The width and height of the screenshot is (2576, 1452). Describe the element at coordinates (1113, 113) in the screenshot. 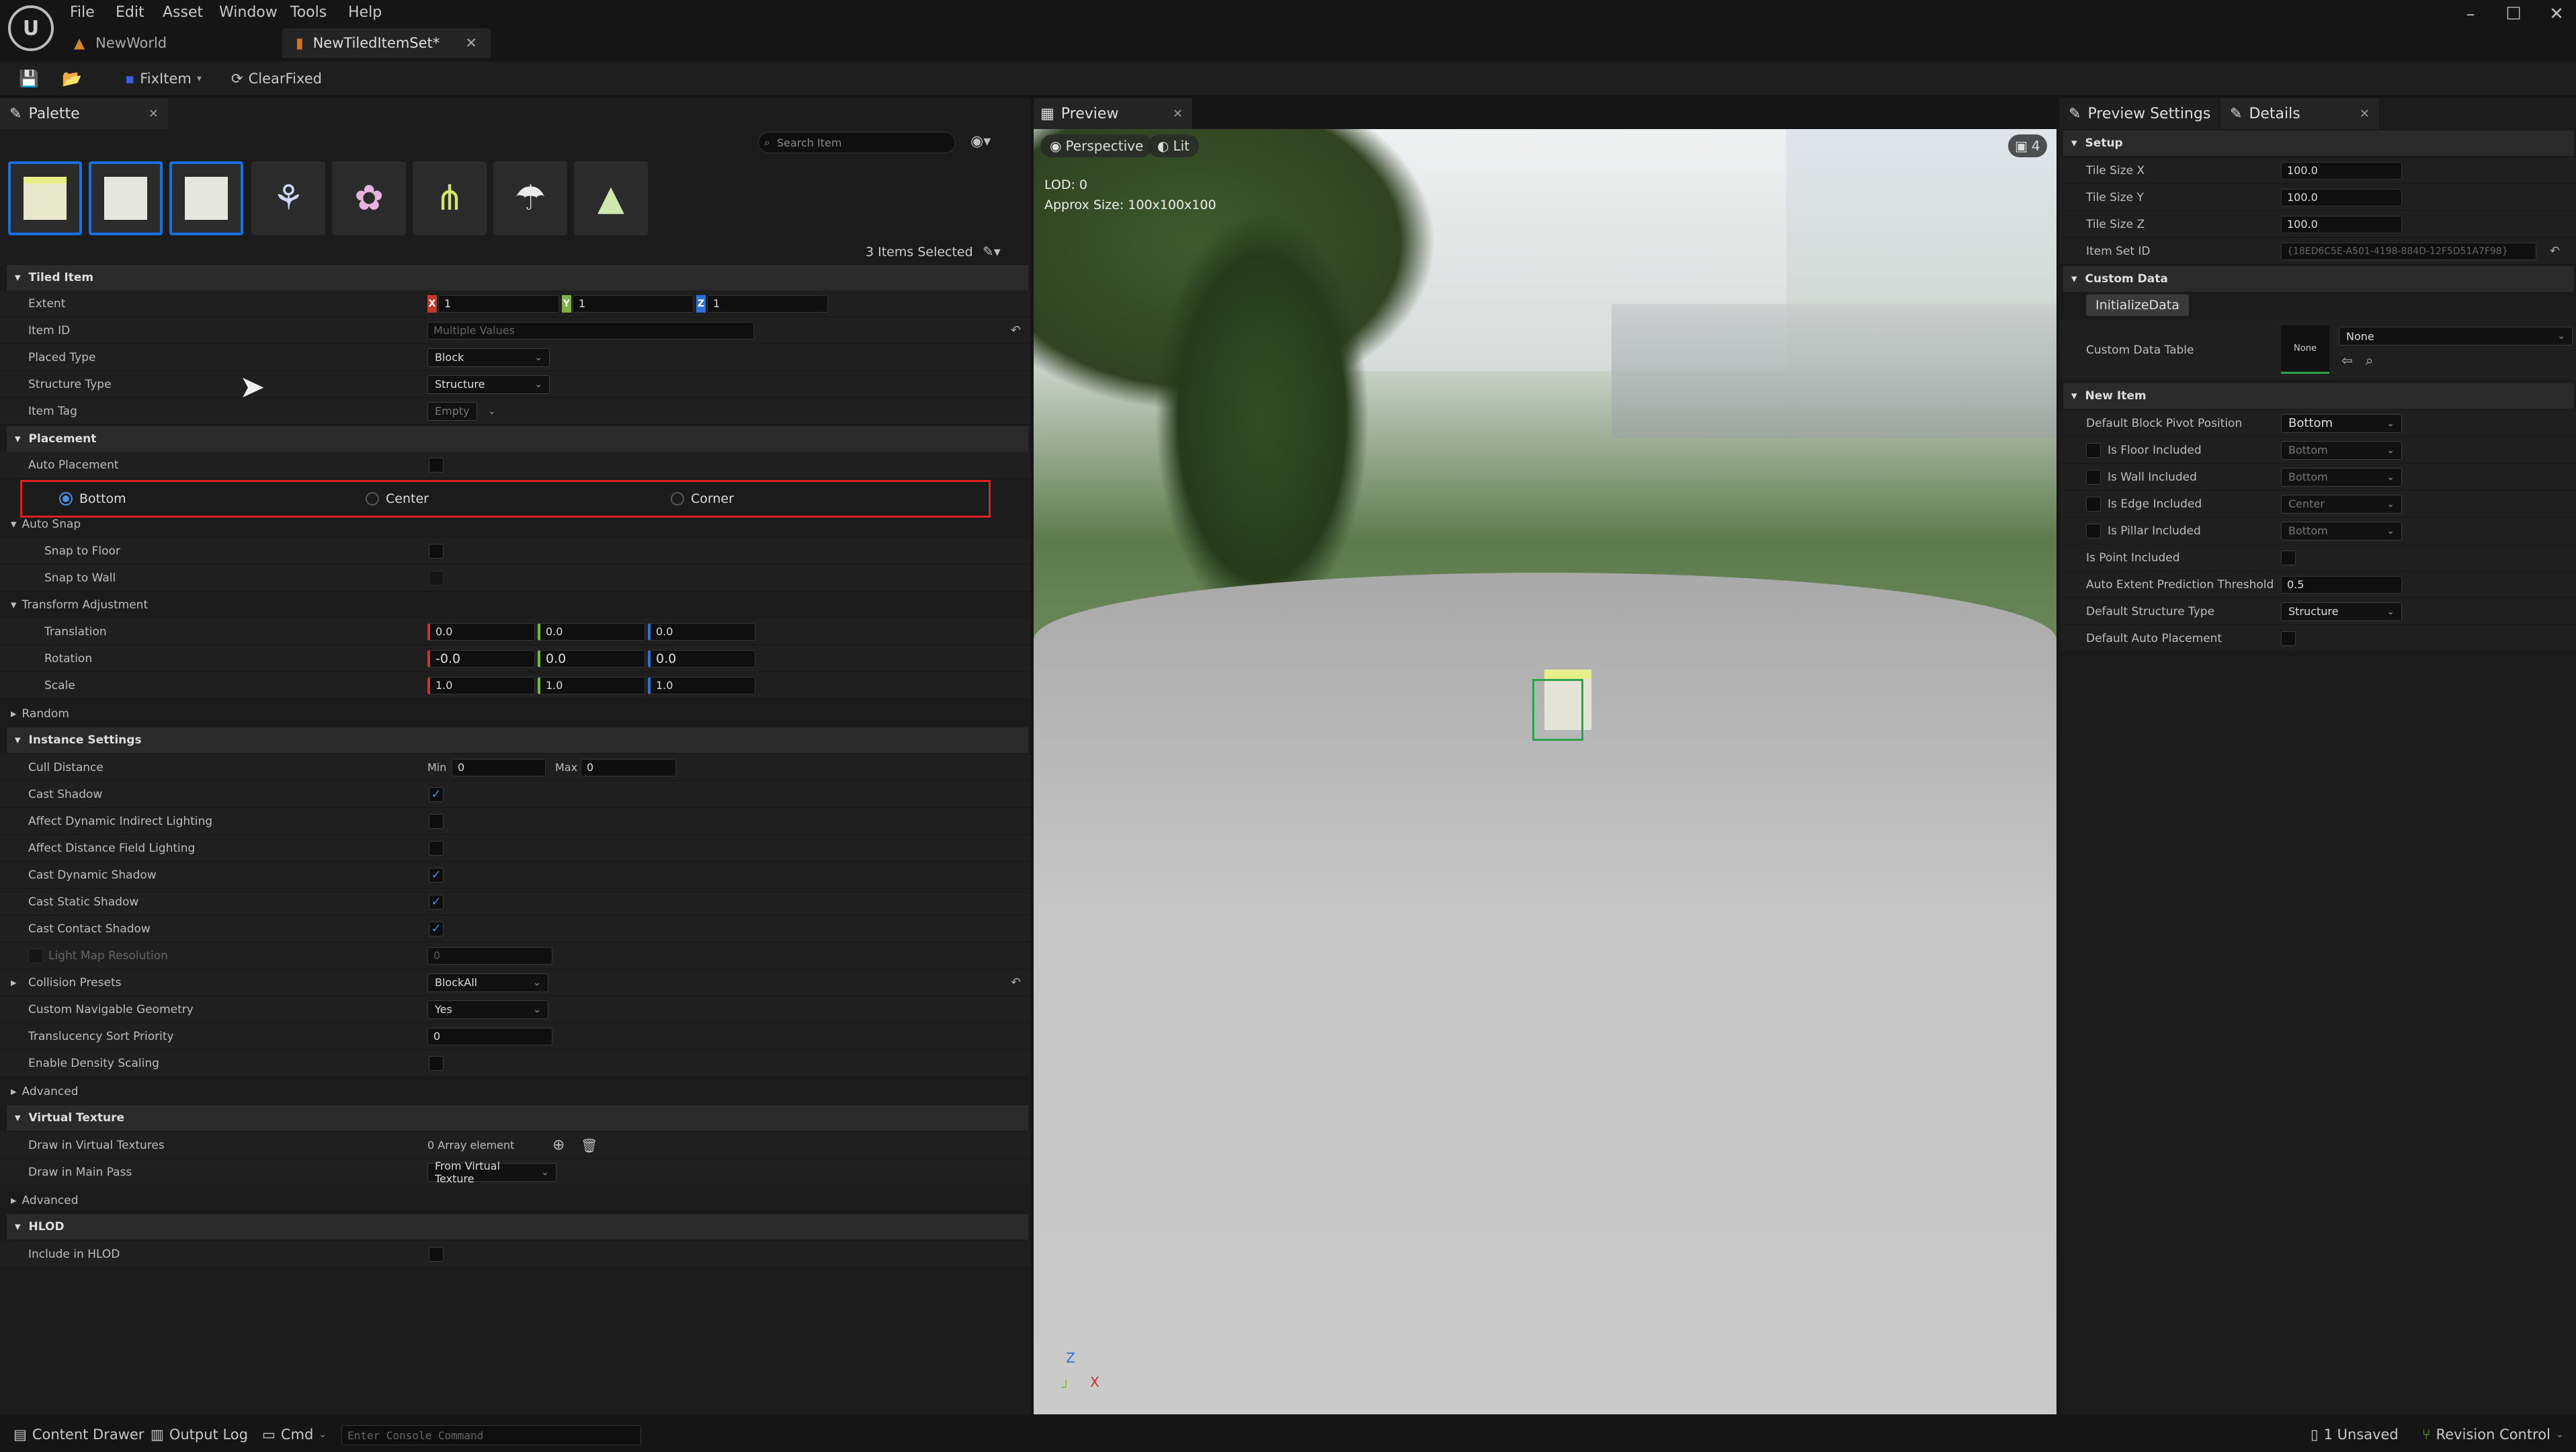

I see `tab-preview: ▦ Preview ✕` at that location.